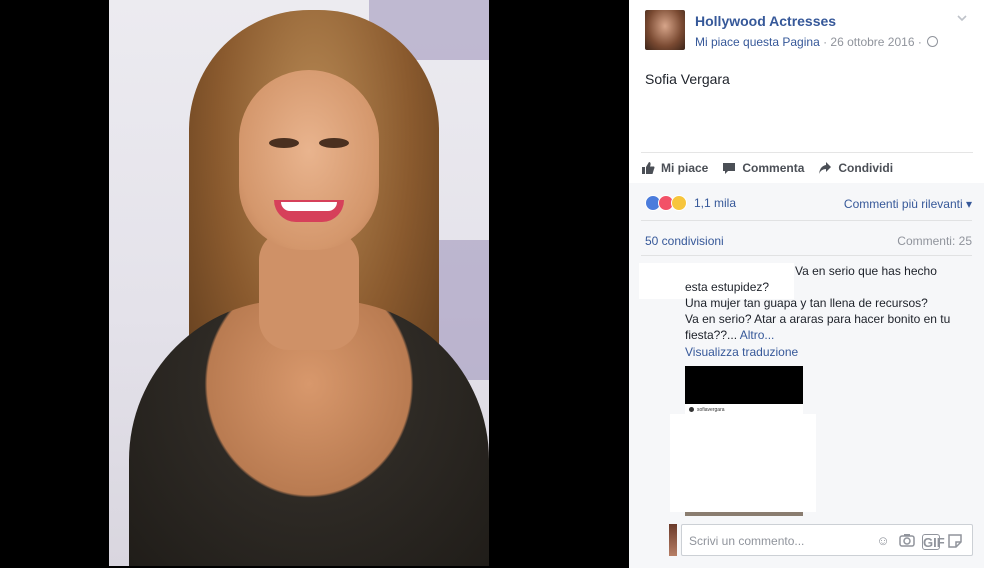 This screenshot has width=984, height=568. What do you see at coordinates (757, 42) in the screenshot?
I see `like-page-link: Mi piace questa Pagina` at bounding box center [757, 42].